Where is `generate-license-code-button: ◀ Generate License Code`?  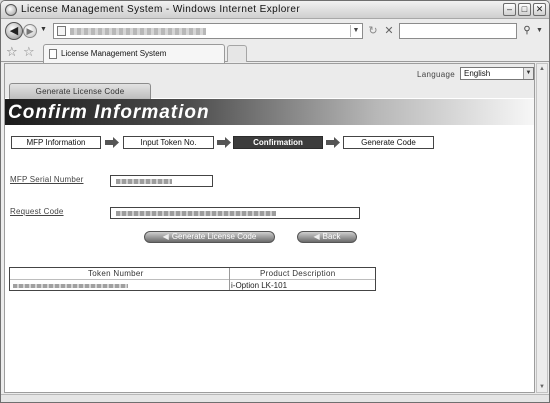 generate-license-code-button: ◀ Generate License Code is located at coordinates (209, 237).